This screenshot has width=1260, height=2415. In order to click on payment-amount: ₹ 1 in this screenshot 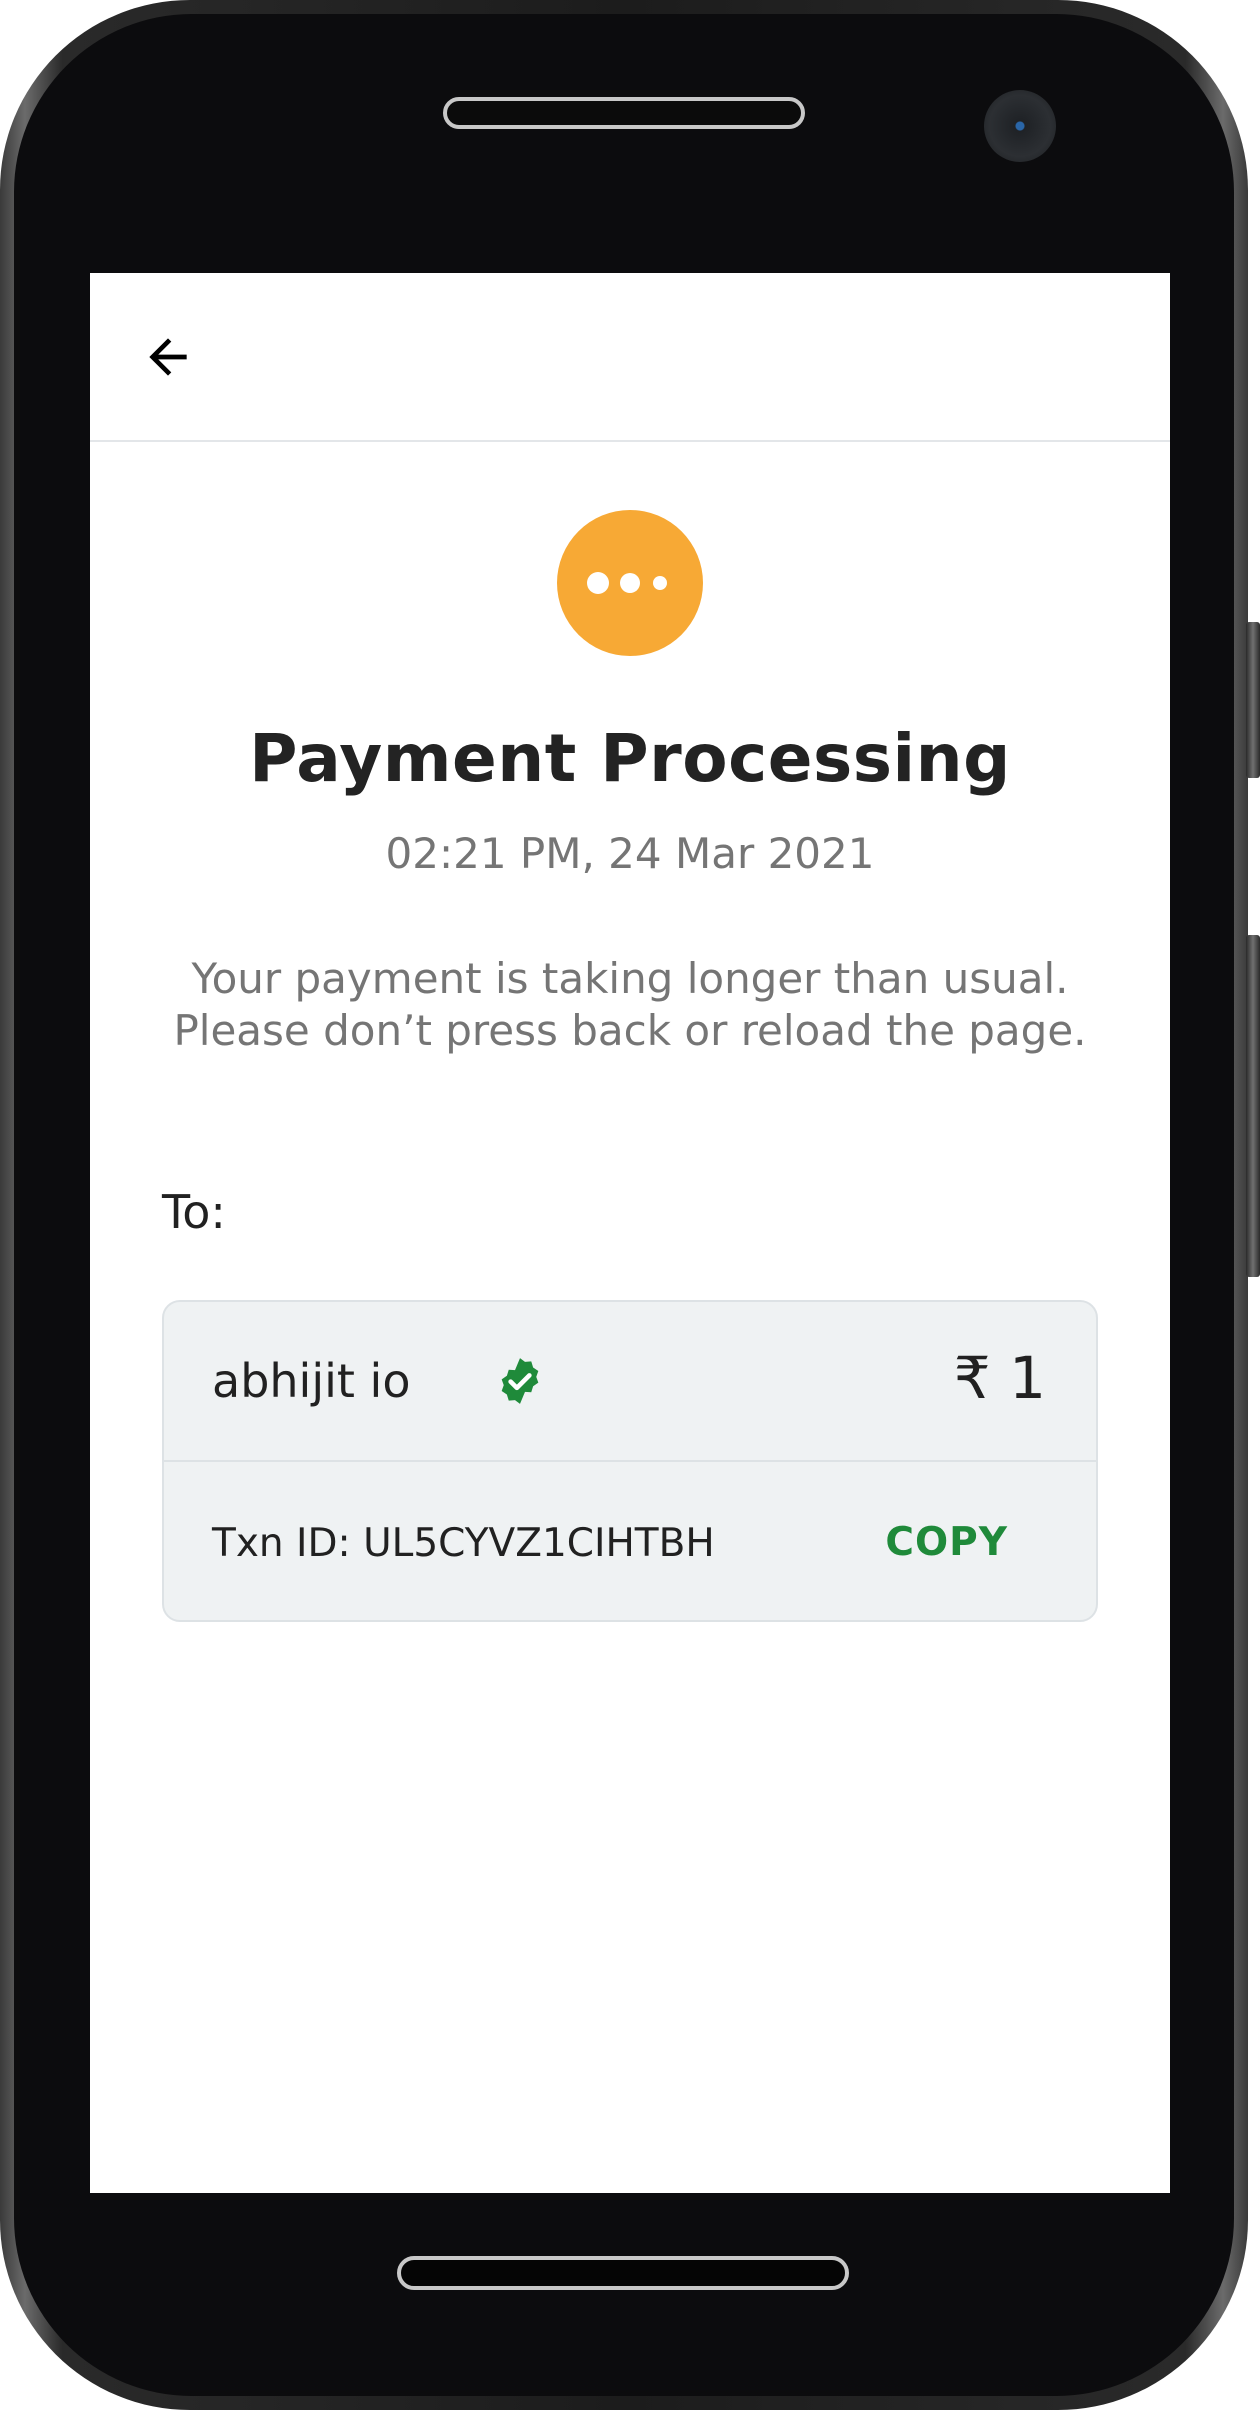, I will do `click(999, 1378)`.